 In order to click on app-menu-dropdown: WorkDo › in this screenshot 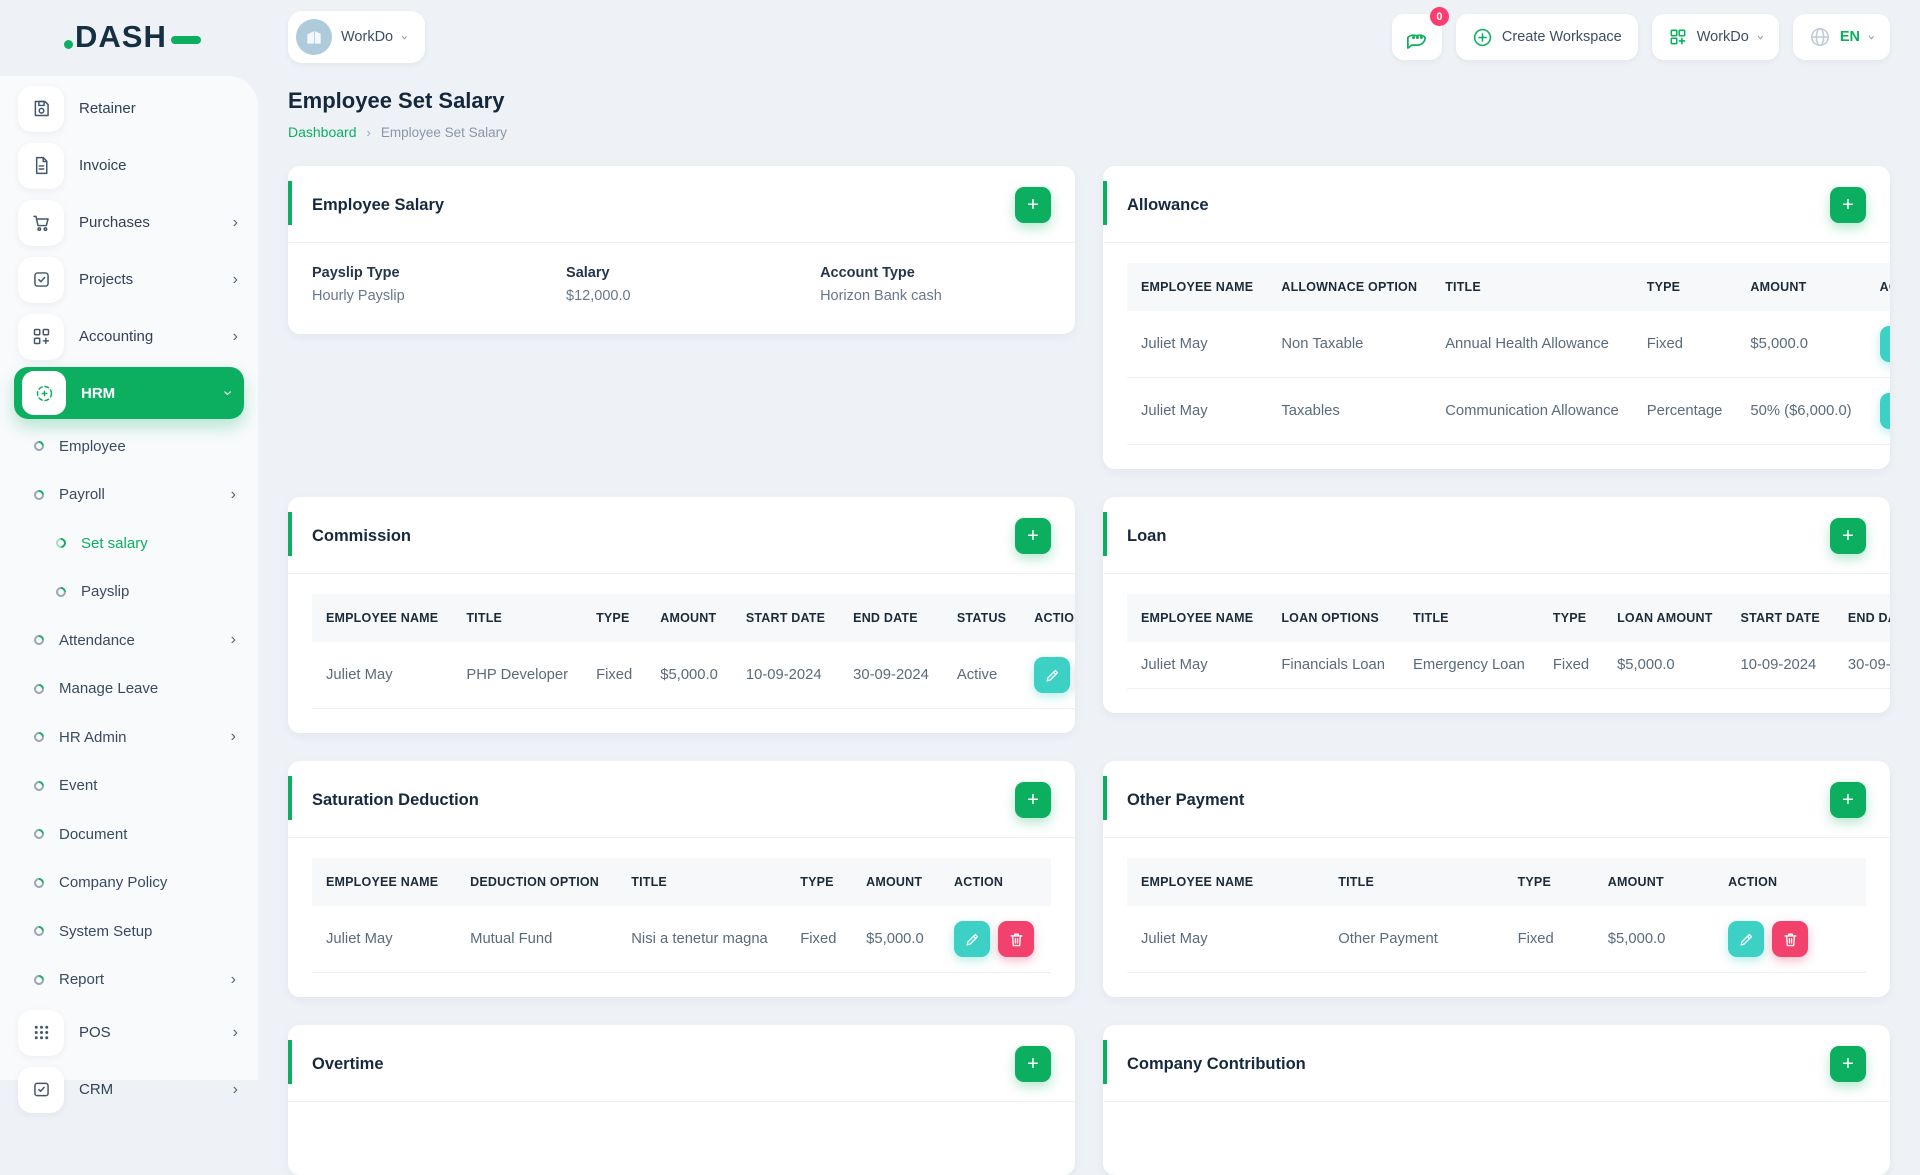, I will do `click(1715, 37)`.